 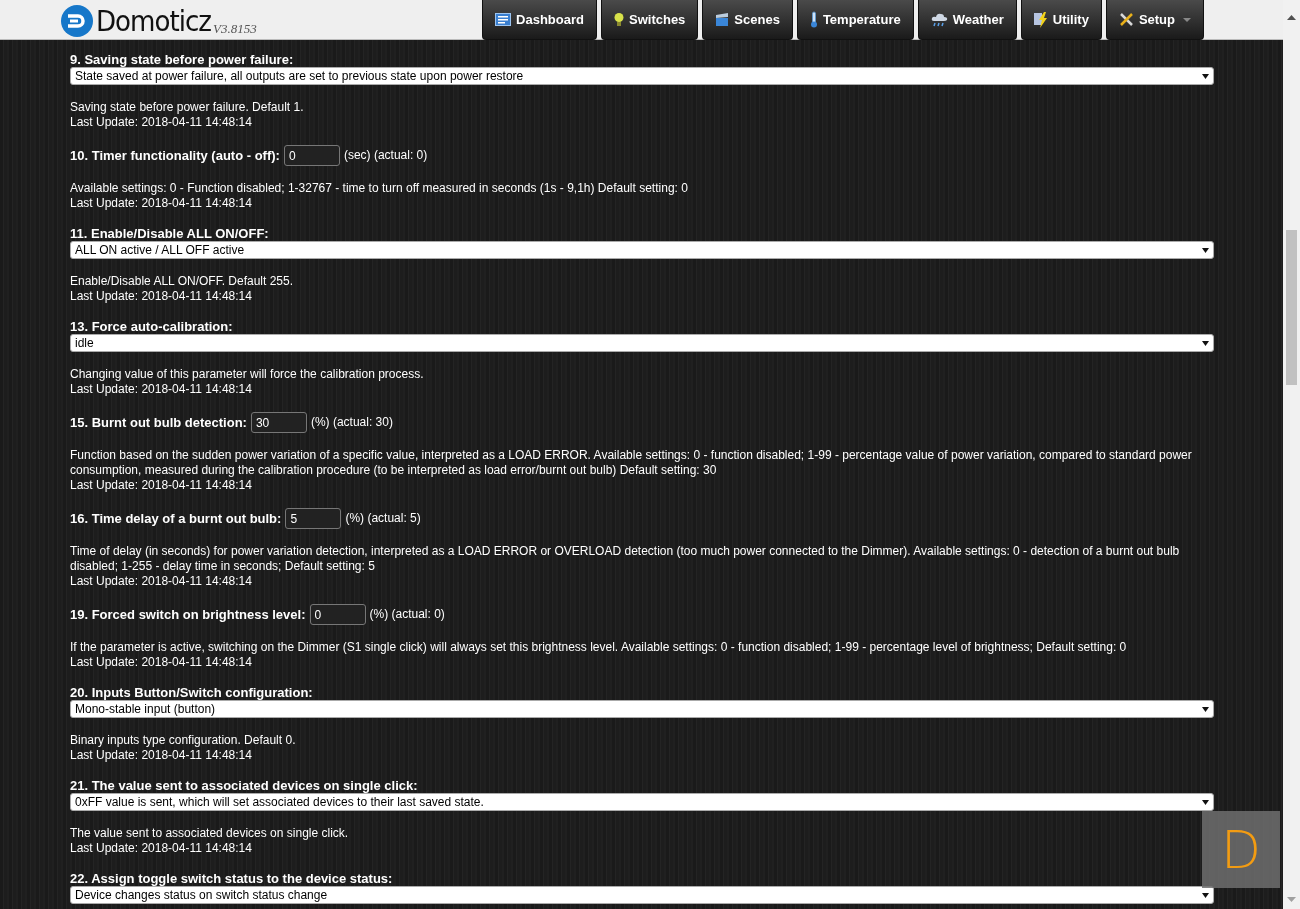 I want to click on setting-label: 16. Time delay of a burnt out bulb:, so click(x=176, y=518).